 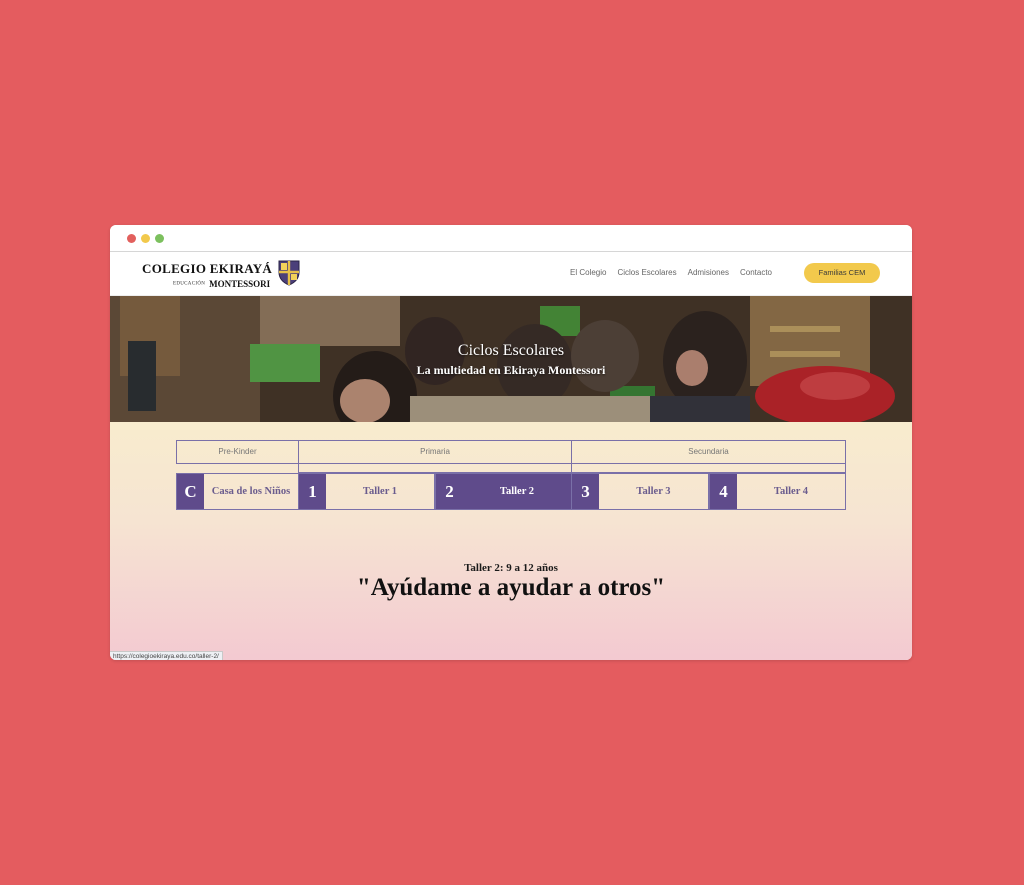 I want to click on tab-taller-4: 4 Taller 4, so click(x=777, y=491).